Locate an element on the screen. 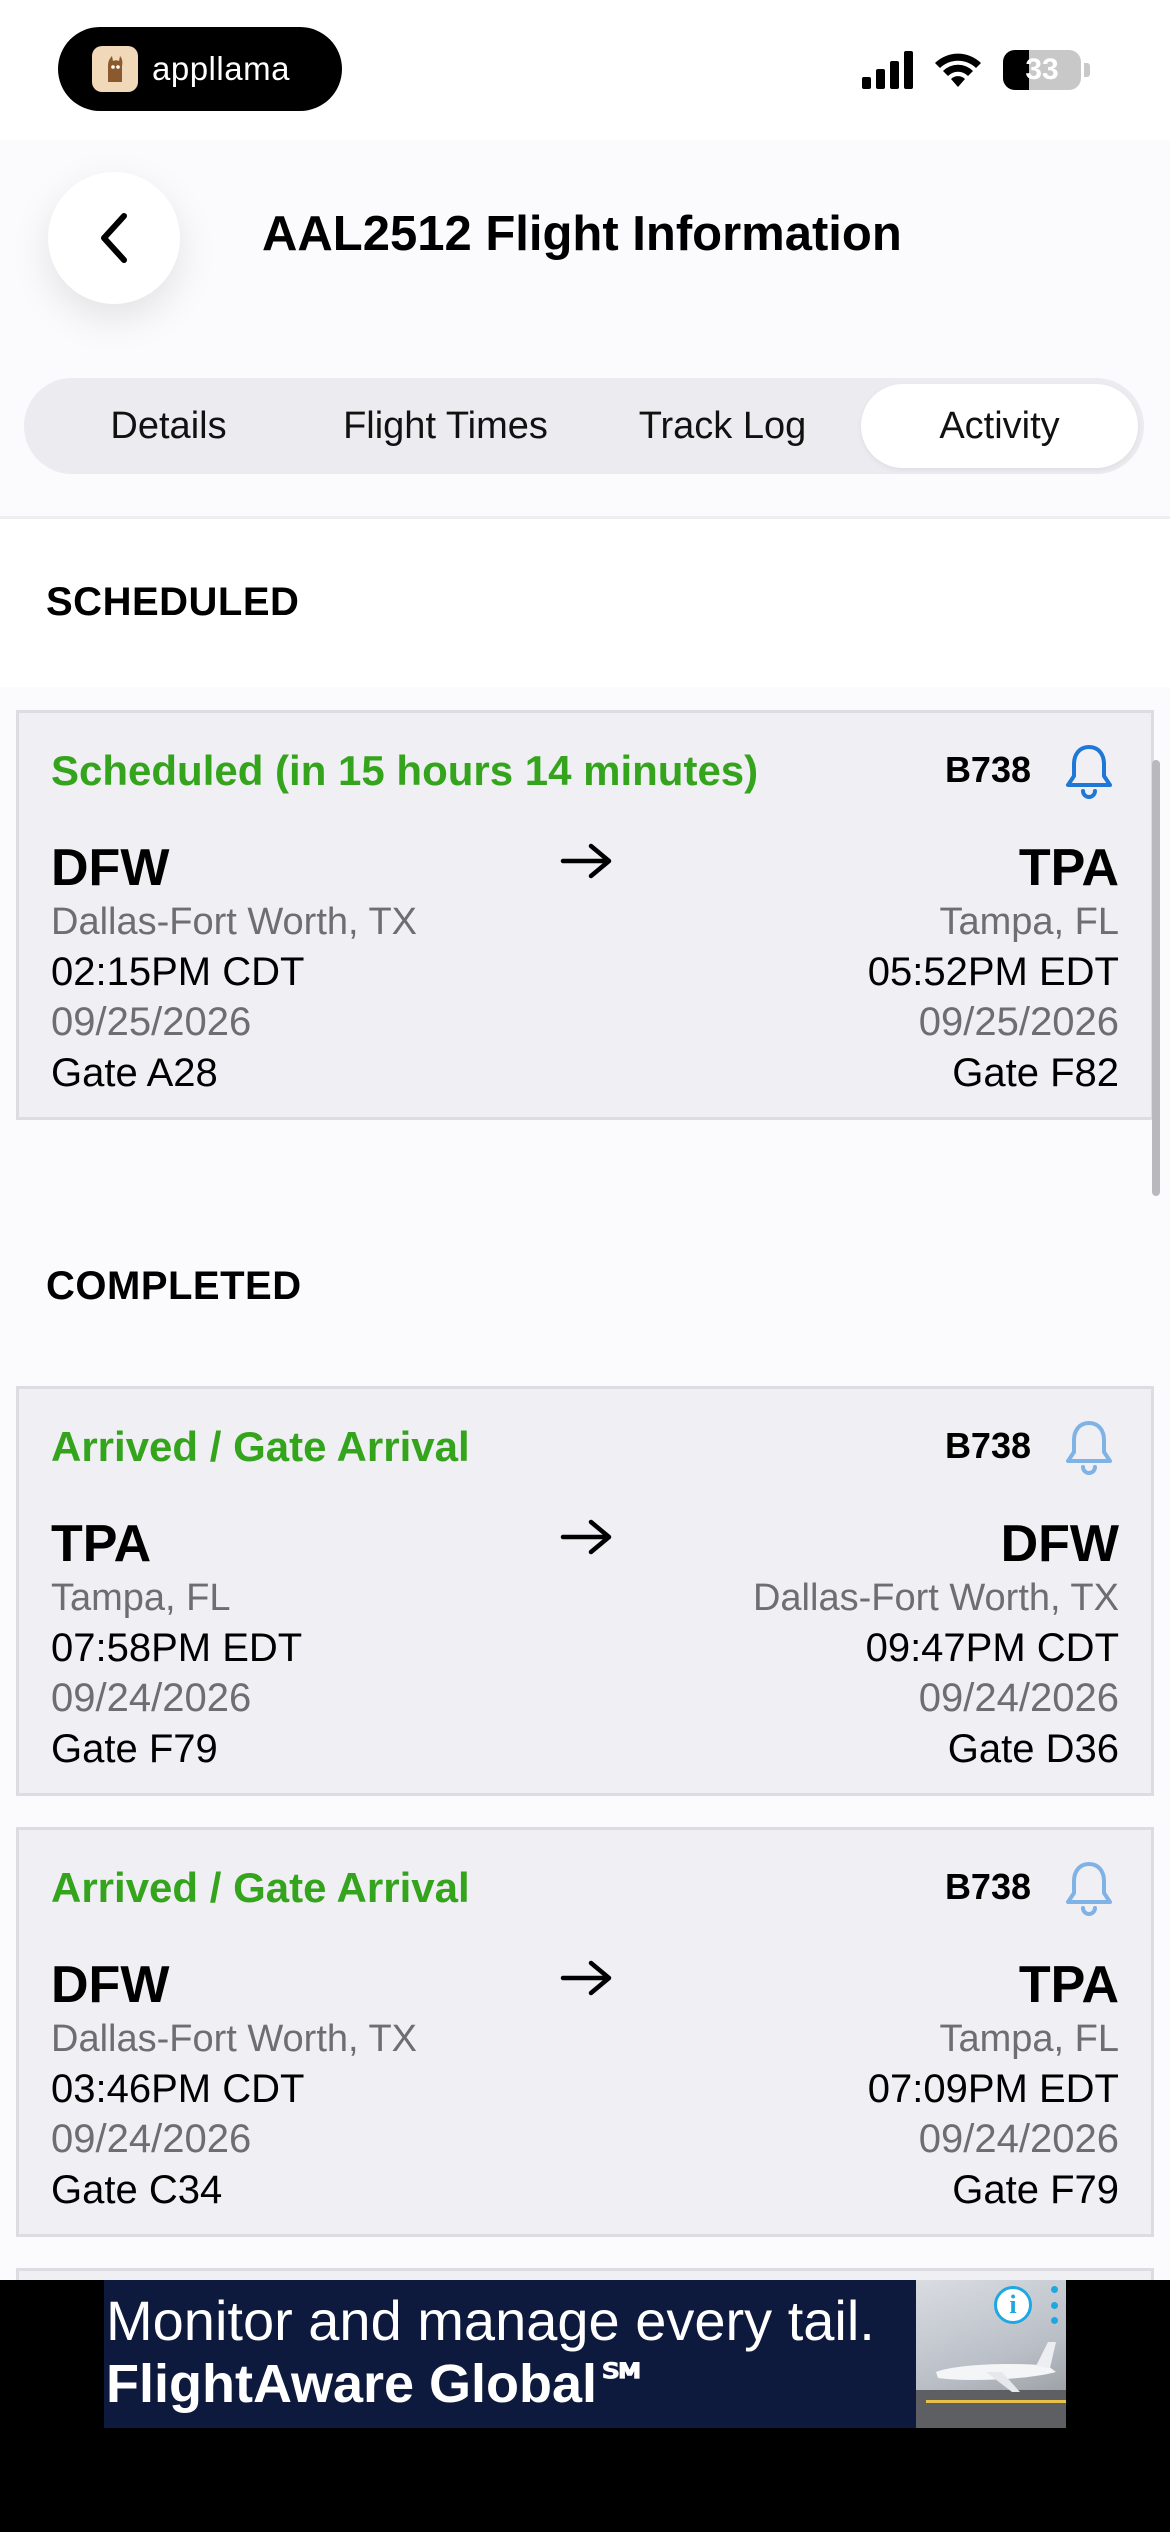 The width and height of the screenshot is (1170, 2532). system-icons: 33 is located at coordinates (976, 70).